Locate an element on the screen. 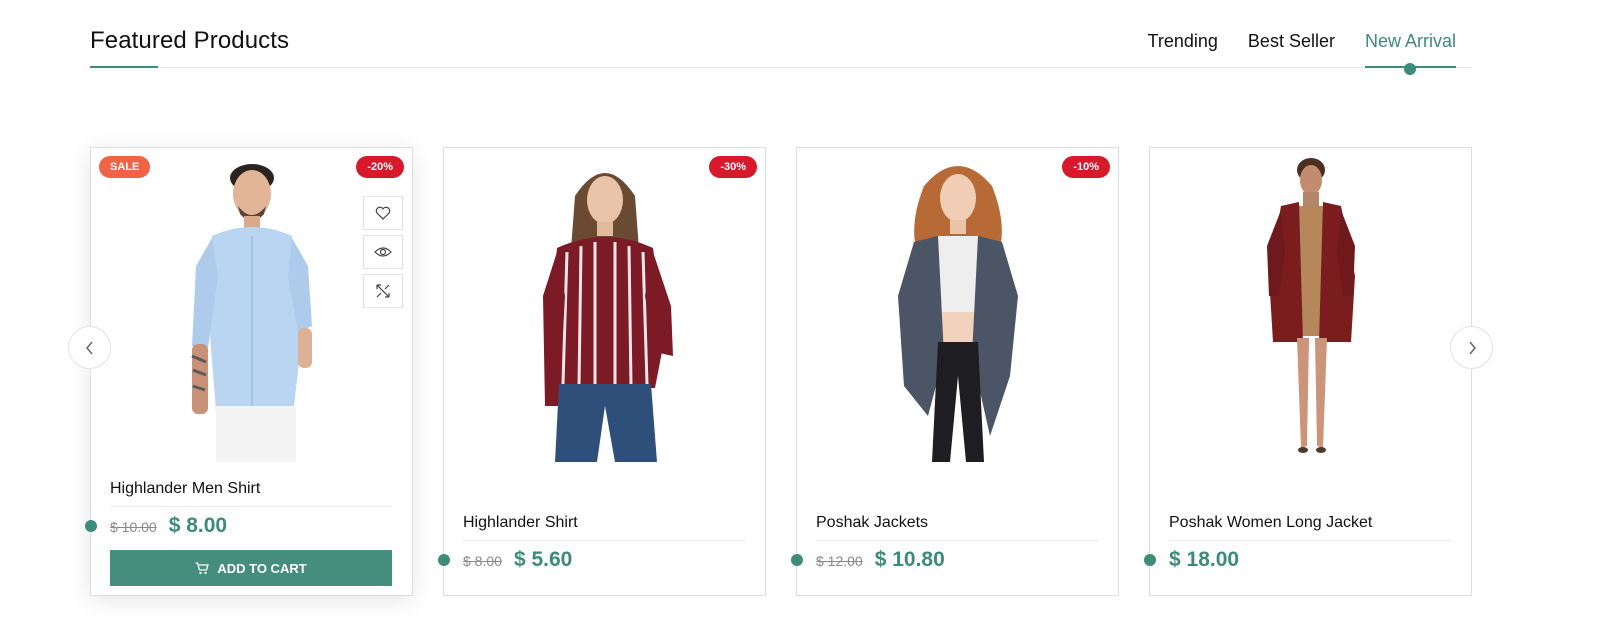  old-price: $ 10.00 is located at coordinates (133, 527).